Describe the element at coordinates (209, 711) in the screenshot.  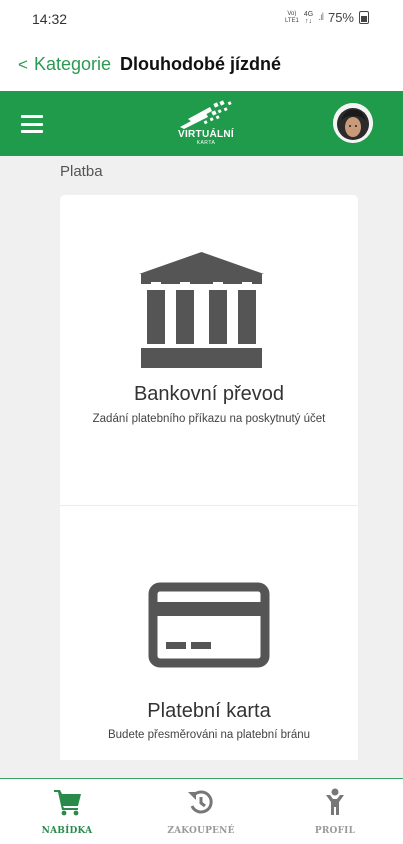
I see `card-payment-title: Platební karta` at that location.